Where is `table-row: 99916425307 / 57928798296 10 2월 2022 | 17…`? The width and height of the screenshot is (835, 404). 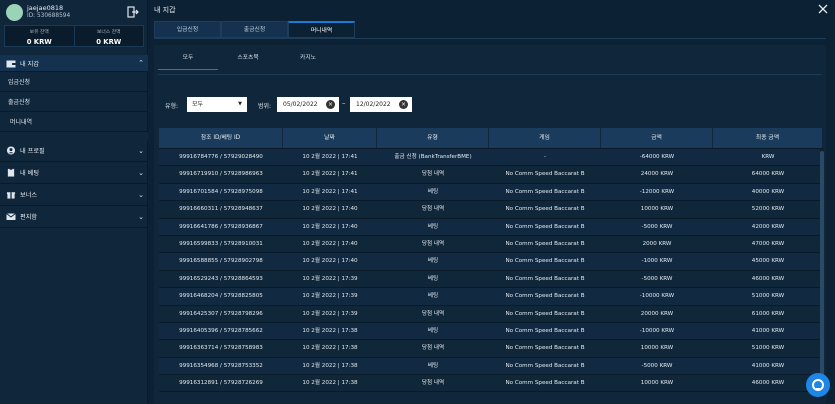
table-row: 99916425307 / 57928798296 10 2월 2022 | 17… is located at coordinates (491, 314).